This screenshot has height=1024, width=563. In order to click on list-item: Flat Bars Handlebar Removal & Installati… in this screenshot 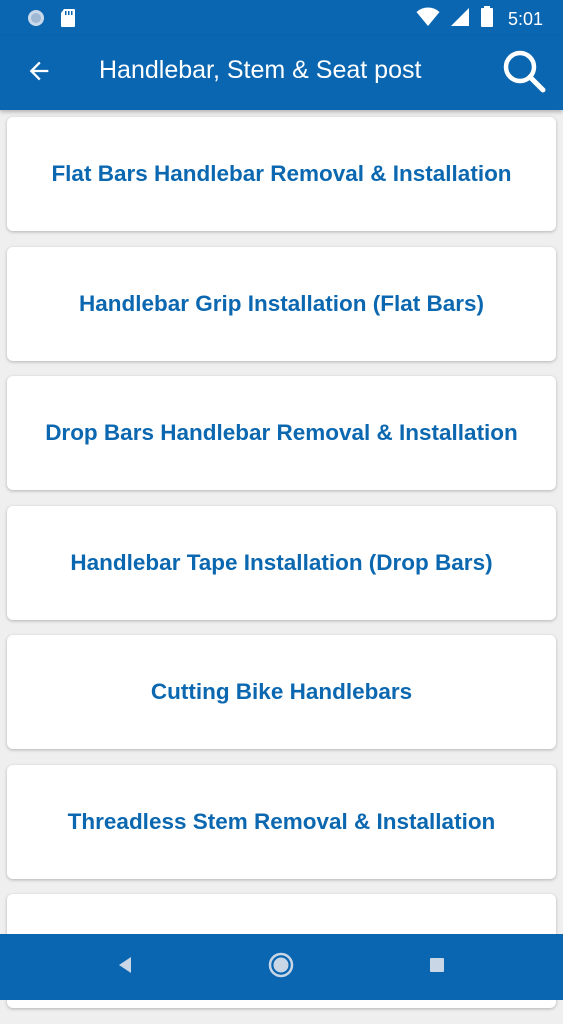, I will do `click(281, 174)`.